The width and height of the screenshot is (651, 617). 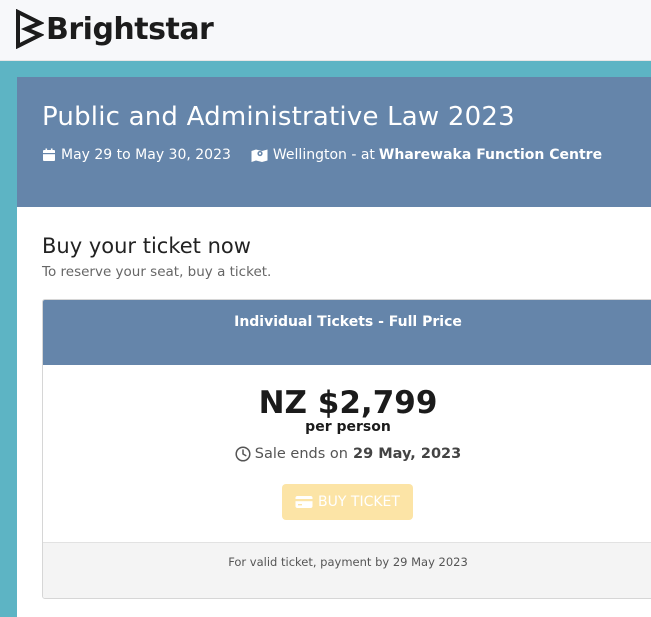 What do you see at coordinates (490, 155) in the screenshot?
I see `event-venue: Wharewaka Function Centre` at bounding box center [490, 155].